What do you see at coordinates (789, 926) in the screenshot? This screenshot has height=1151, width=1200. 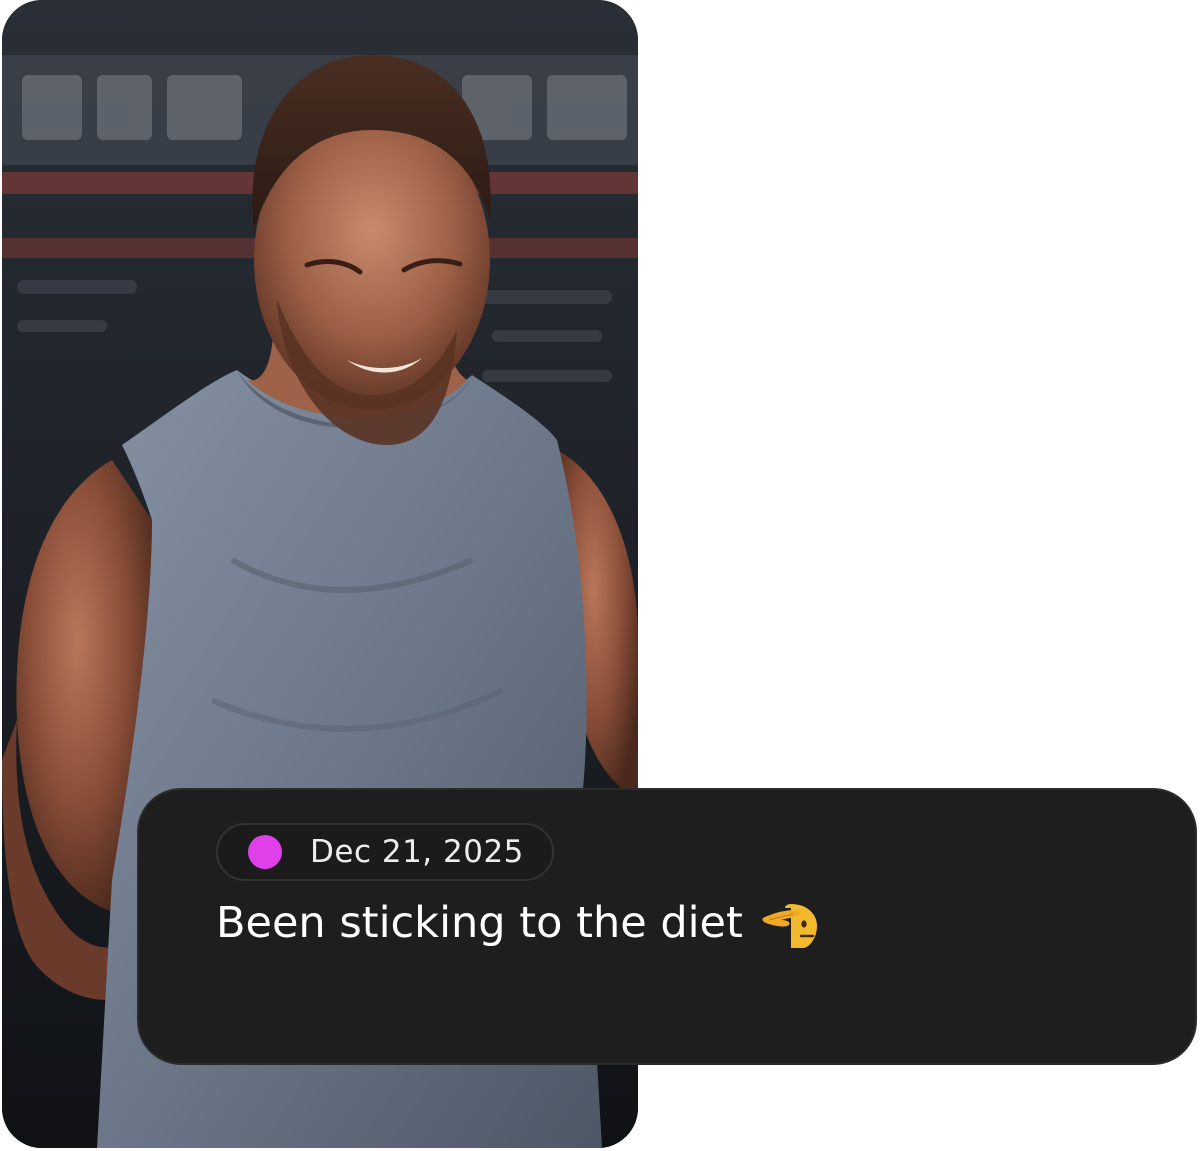 I see `saluting-face-icon` at bounding box center [789, 926].